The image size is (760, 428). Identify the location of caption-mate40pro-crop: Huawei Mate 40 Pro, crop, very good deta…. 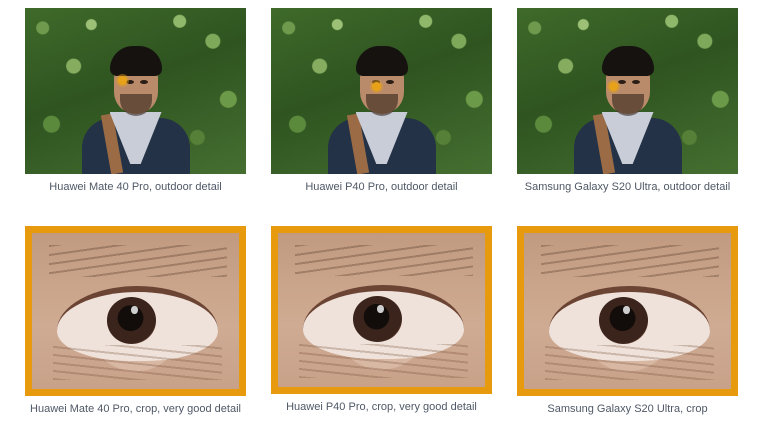
(135, 409).